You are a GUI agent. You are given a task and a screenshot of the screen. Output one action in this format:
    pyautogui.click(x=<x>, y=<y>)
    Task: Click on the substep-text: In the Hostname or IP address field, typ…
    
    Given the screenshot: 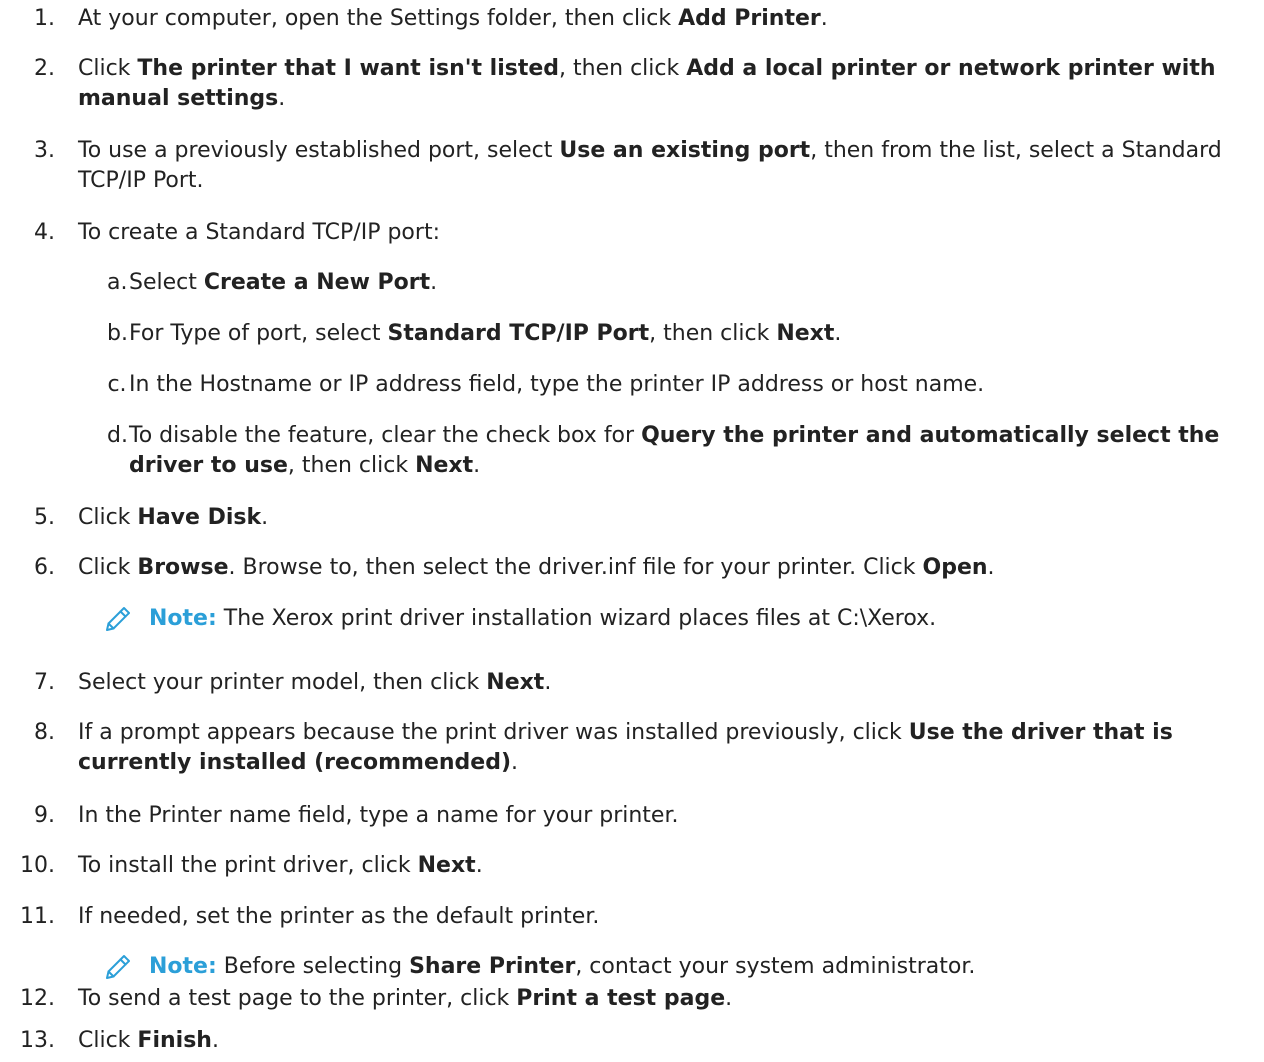 What is the action you would take?
    pyautogui.click(x=557, y=384)
    